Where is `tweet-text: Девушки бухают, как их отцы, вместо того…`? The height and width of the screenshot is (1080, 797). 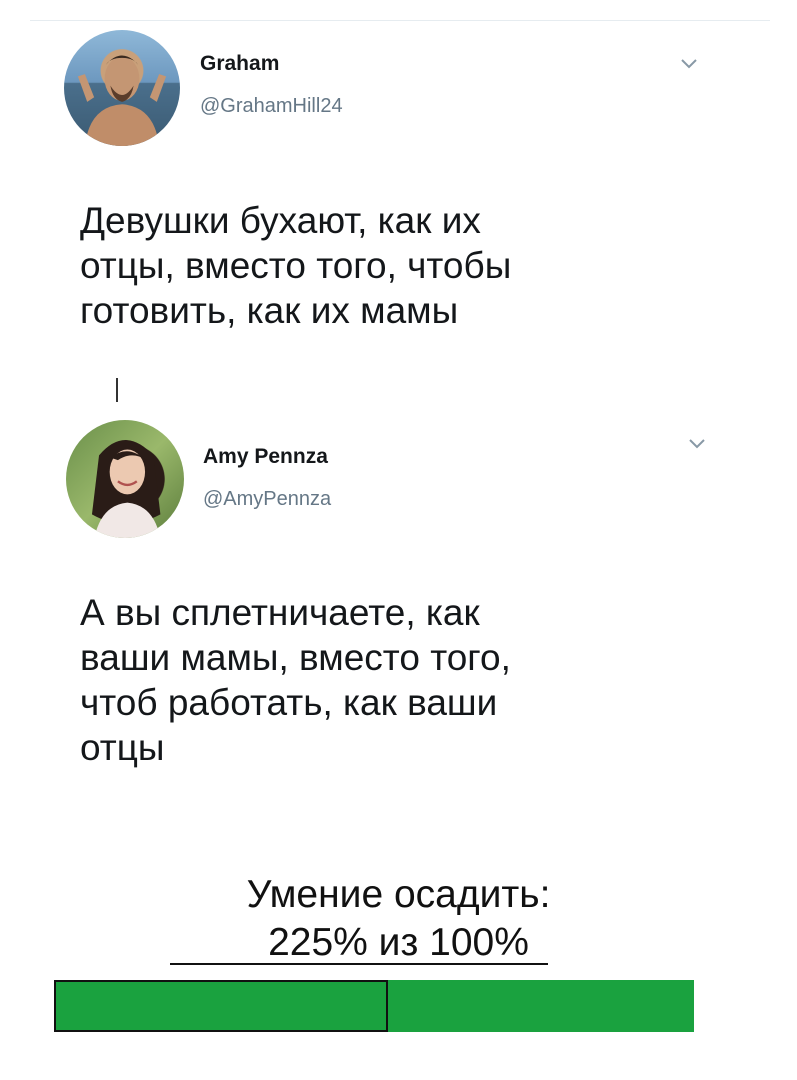 tweet-text: Девушки бухают, как их отцы, вместо того… is located at coordinates (296, 265).